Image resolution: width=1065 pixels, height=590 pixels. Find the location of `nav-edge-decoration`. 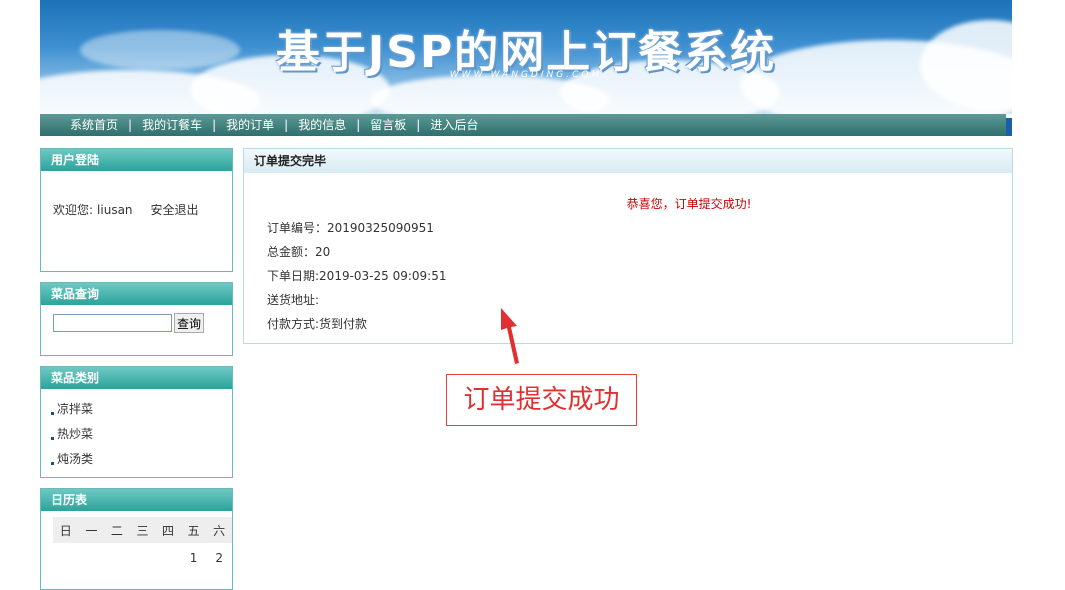

nav-edge-decoration is located at coordinates (1009, 127).